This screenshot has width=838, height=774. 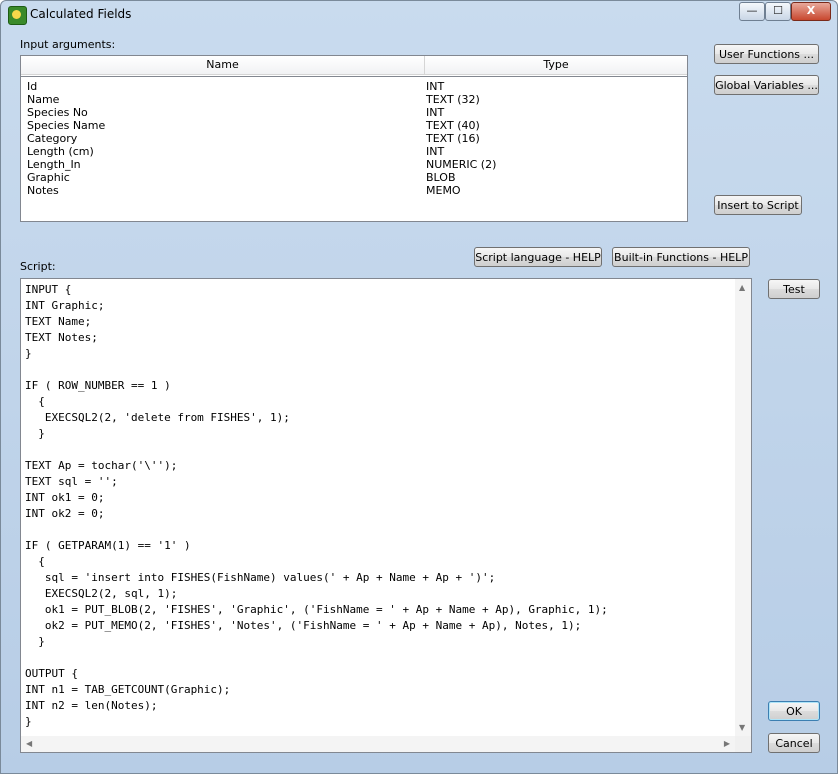 I want to click on list-item: Graphic BLOB, so click(x=354, y=177).